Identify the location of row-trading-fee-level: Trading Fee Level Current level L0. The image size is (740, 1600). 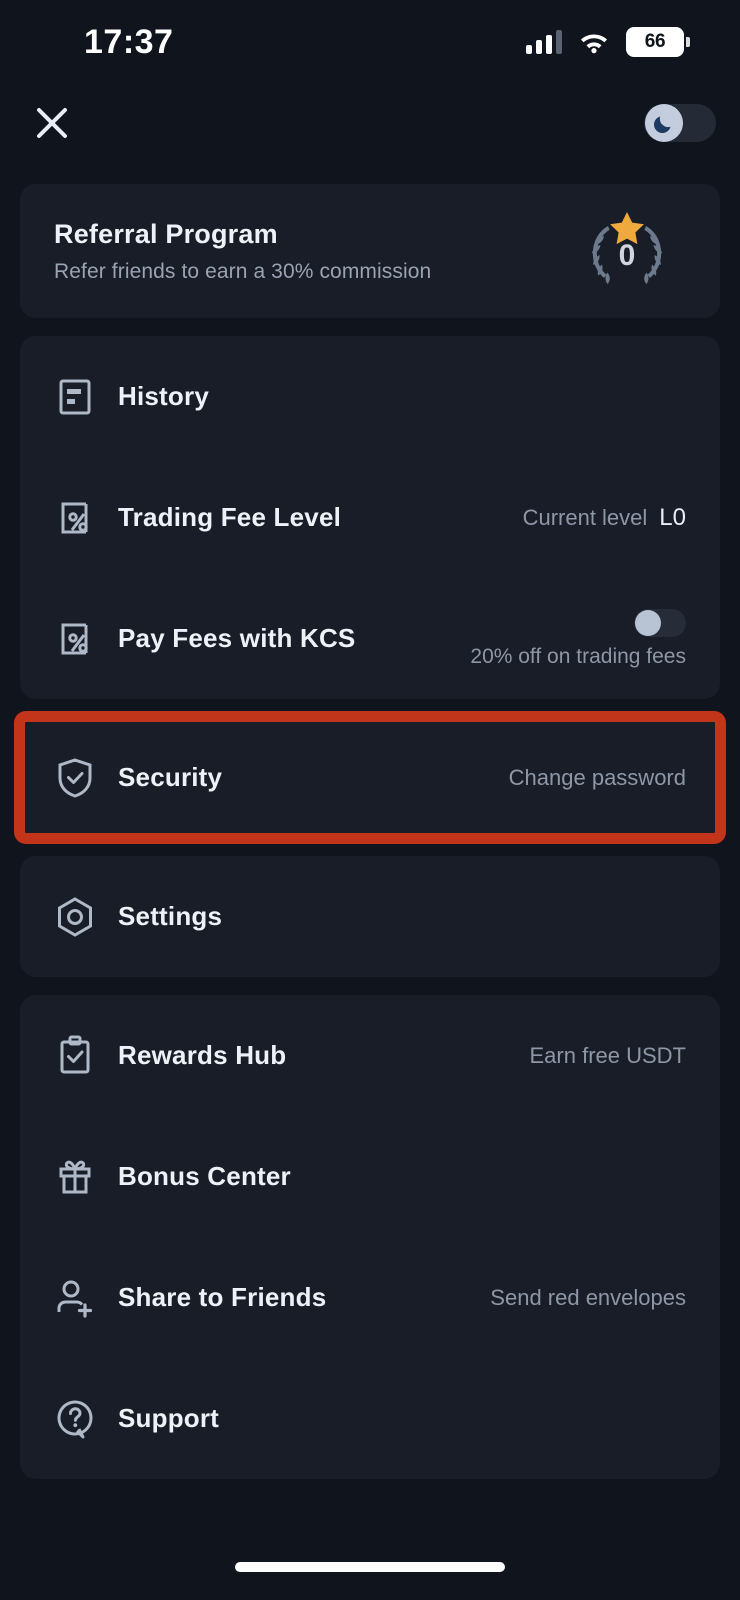
(370, 517).